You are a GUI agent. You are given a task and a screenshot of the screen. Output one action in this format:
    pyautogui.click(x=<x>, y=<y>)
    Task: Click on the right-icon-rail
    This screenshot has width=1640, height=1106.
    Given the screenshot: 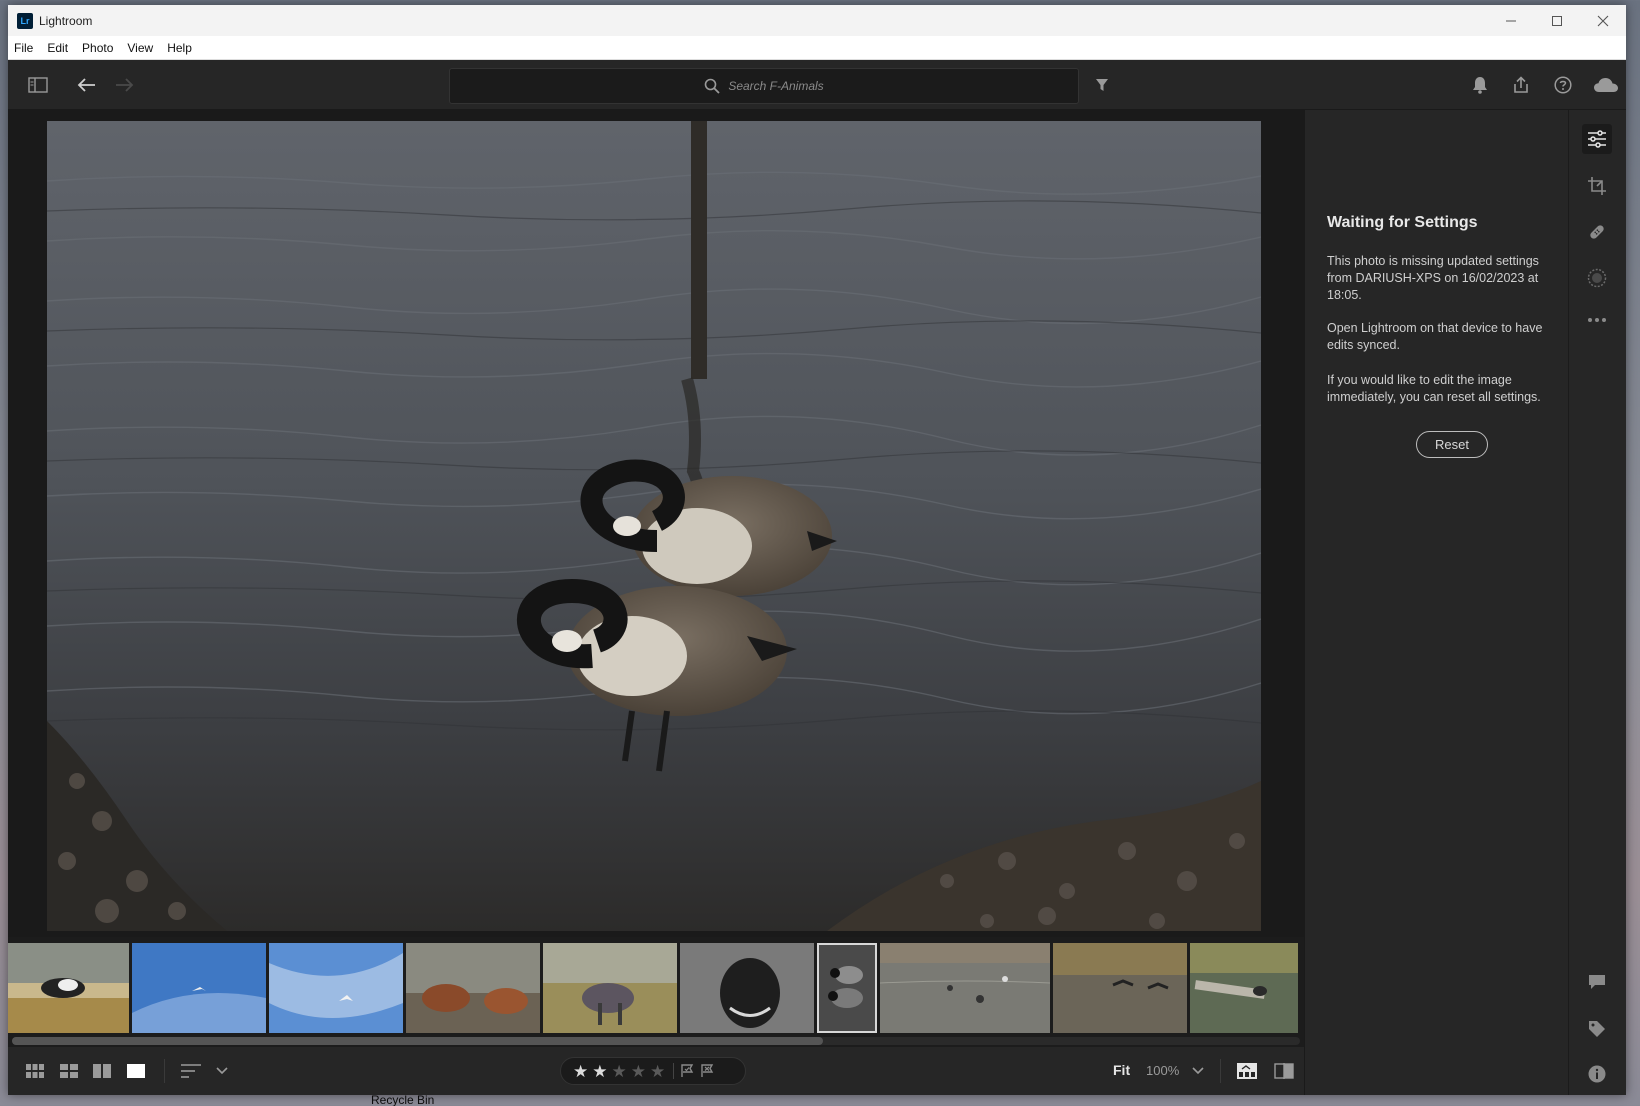 What is the action you would take?
    pyautogui.click(x=1597, y=602)
    